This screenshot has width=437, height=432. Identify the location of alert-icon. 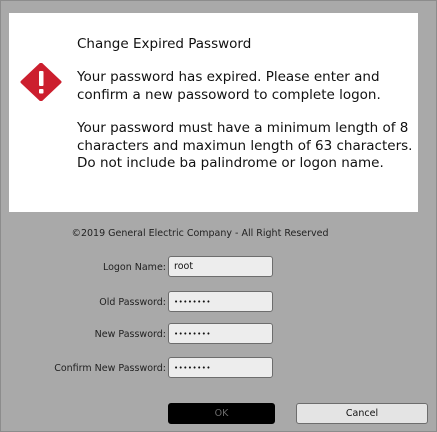
(41, 82).